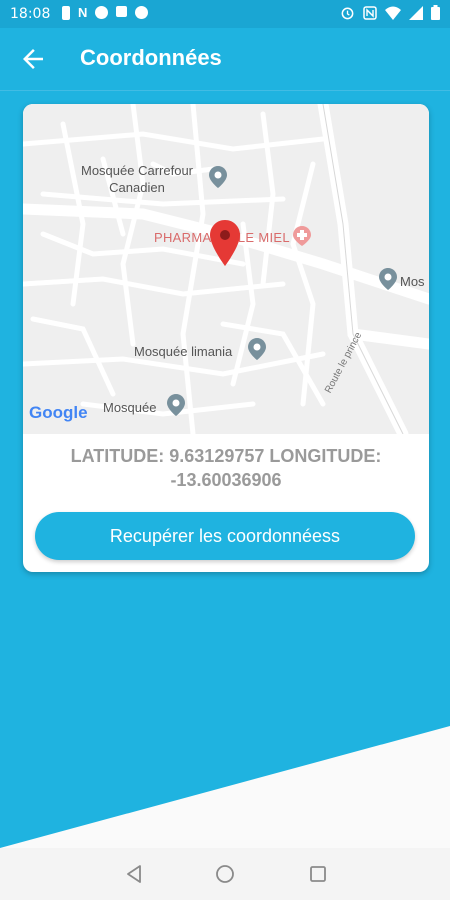  I want to click on nav-back-icon, so click(134, 874).